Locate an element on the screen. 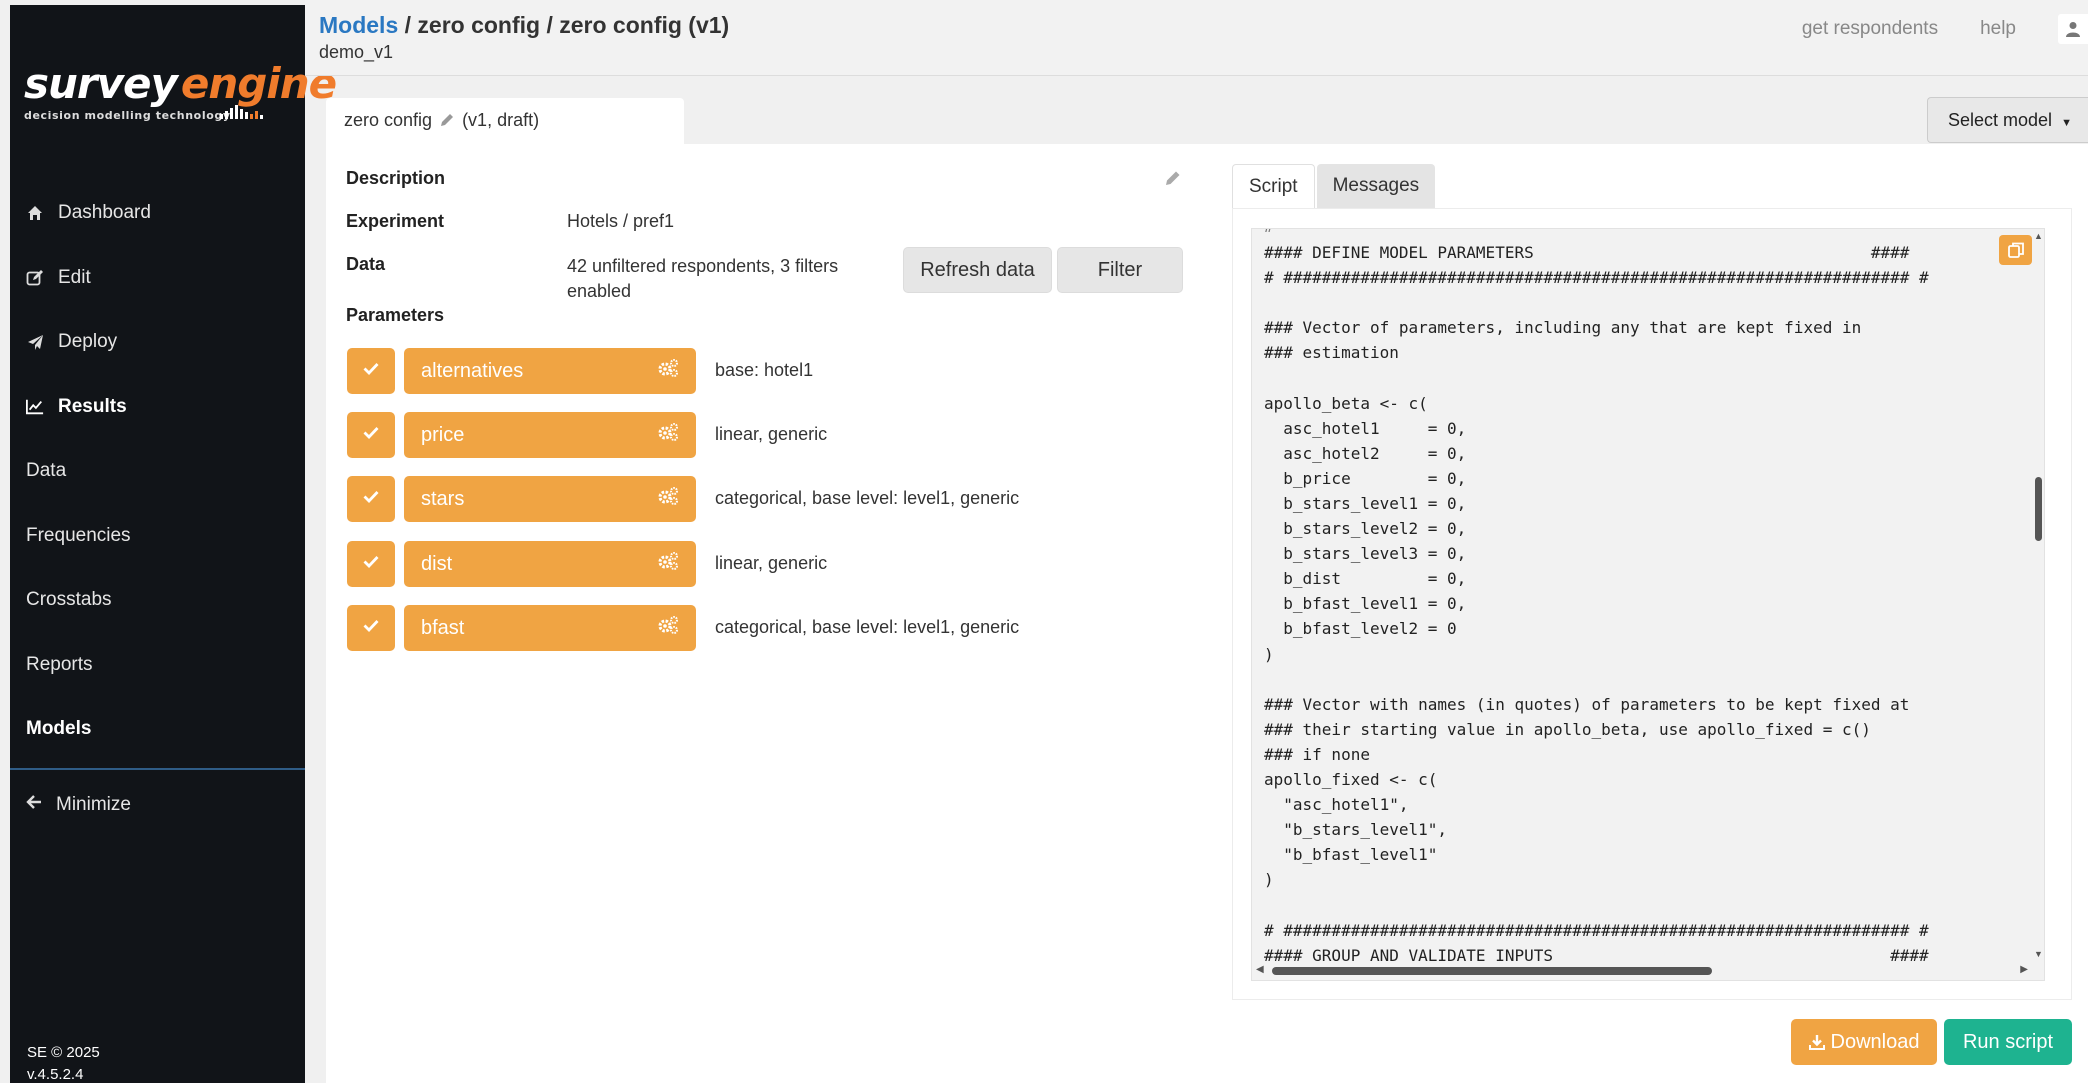  parameter-name: dist is located at coordinates (437, 563).